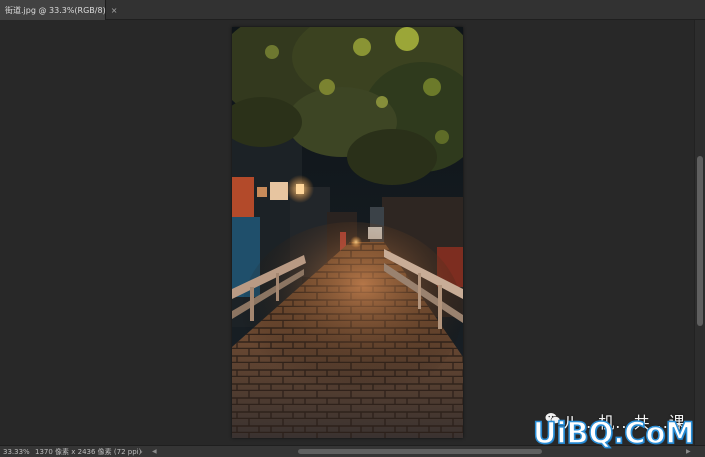 The image size is (705, 457). What do you see at coordinates (420, 451) in the screenshot?
I see `horizontal-scroll-thumb` at bounding box center [420, 451].